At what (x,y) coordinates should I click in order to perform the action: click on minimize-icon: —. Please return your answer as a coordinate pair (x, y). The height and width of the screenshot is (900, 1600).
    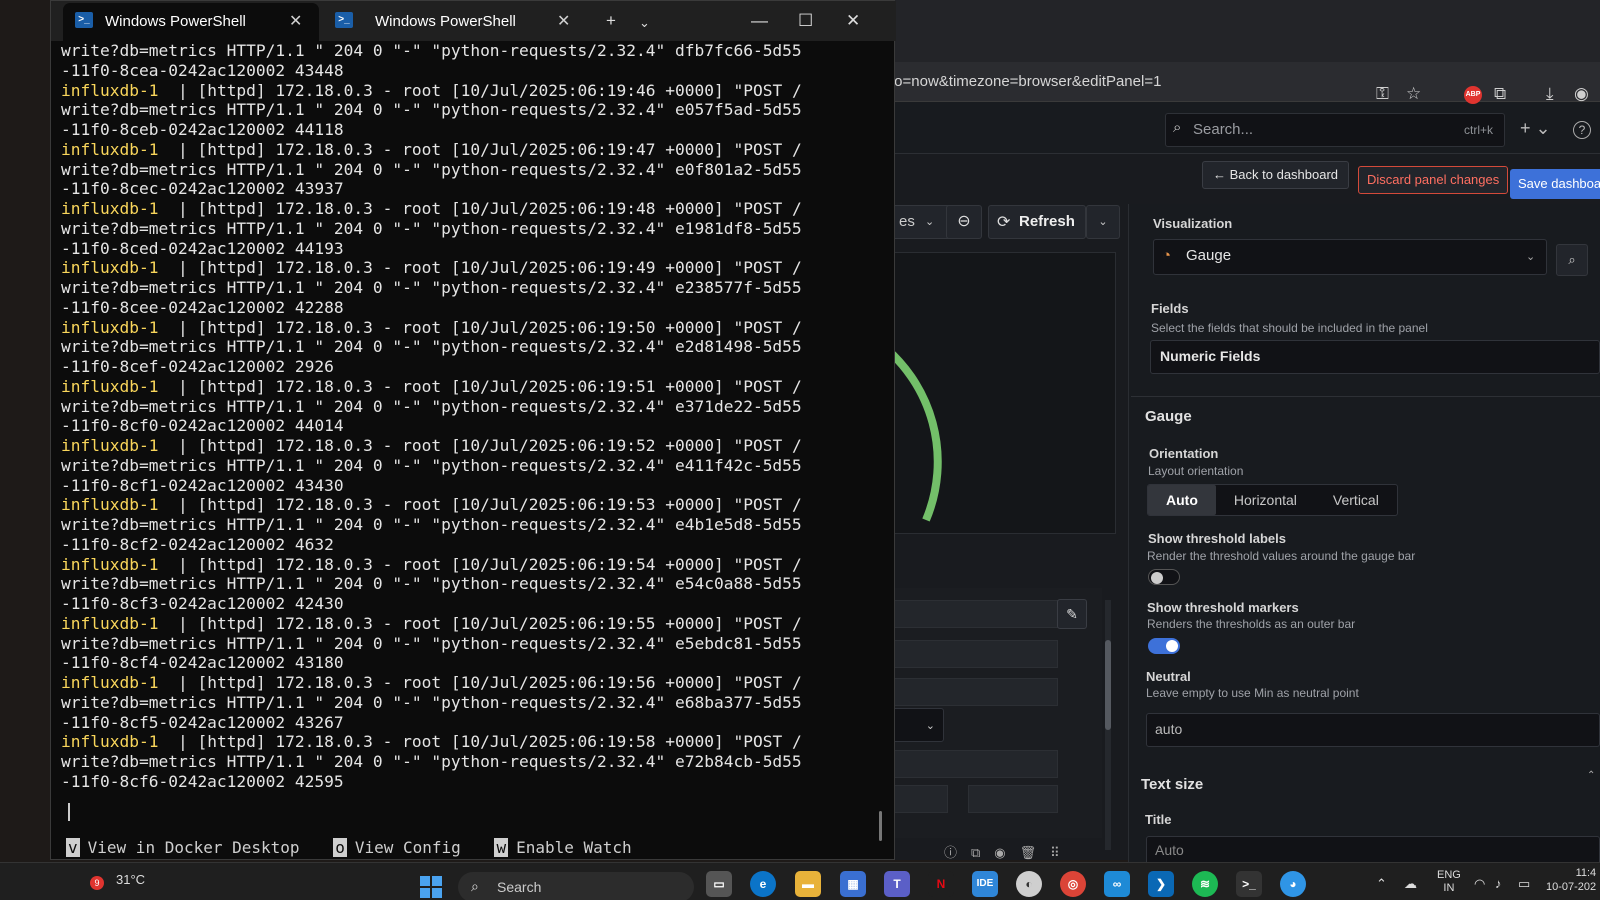
    Looking at the image, I should click on (759, 21).